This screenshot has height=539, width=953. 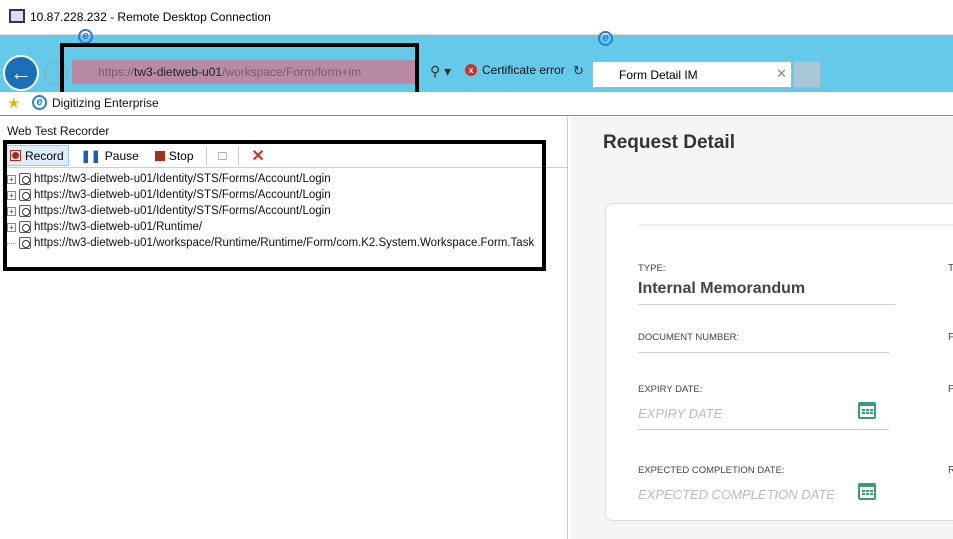 I want to click on cut-off-label: F, so click(x=950, y=337).